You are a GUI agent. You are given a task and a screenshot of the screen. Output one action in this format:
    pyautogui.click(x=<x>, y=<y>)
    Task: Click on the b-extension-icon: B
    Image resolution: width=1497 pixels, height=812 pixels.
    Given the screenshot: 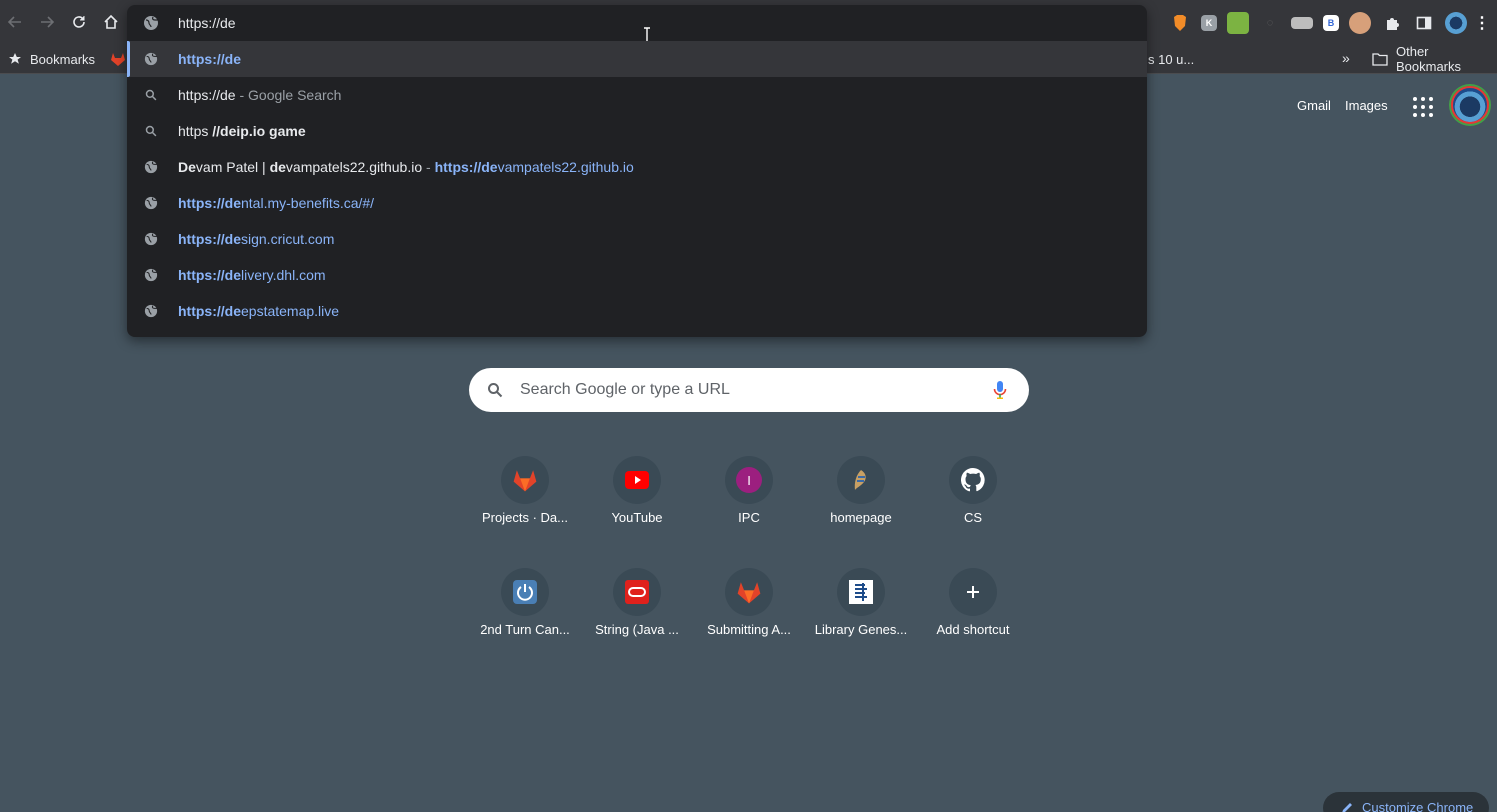 What is the action you would take?
    pyautogui.click(x=1331, y=23)
    